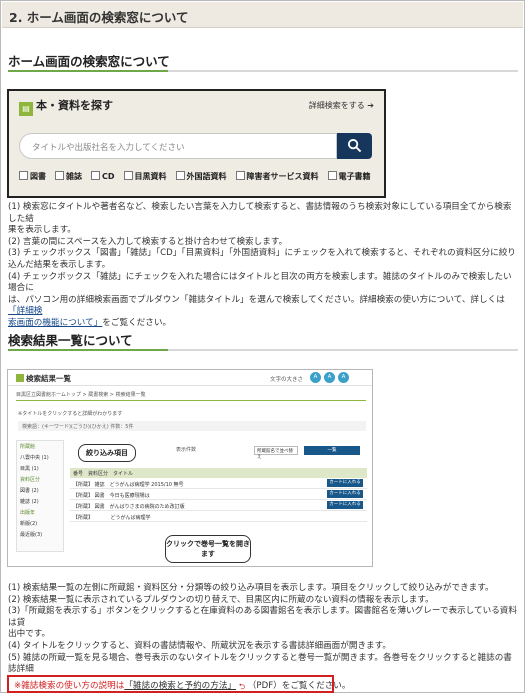 The width and height of the screenshot is (525, 695). What do you see at coordinates (129, 507) in the screenshot?
I see `row-text: 【所蔵】 図書 がんばりさまの病院のため改訂版` at bounding box center [129, 507].